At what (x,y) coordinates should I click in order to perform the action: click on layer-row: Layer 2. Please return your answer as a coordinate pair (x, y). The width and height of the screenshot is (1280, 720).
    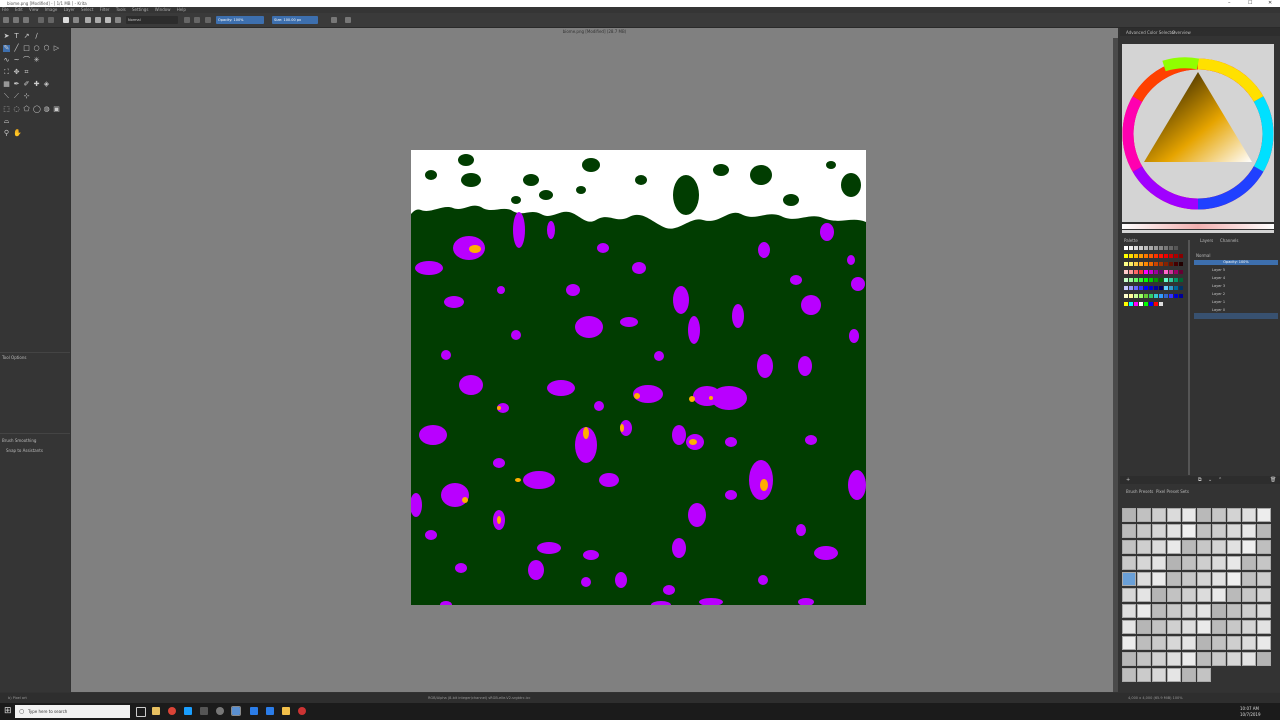
    Looking at the image, I should click on (1236, 294).